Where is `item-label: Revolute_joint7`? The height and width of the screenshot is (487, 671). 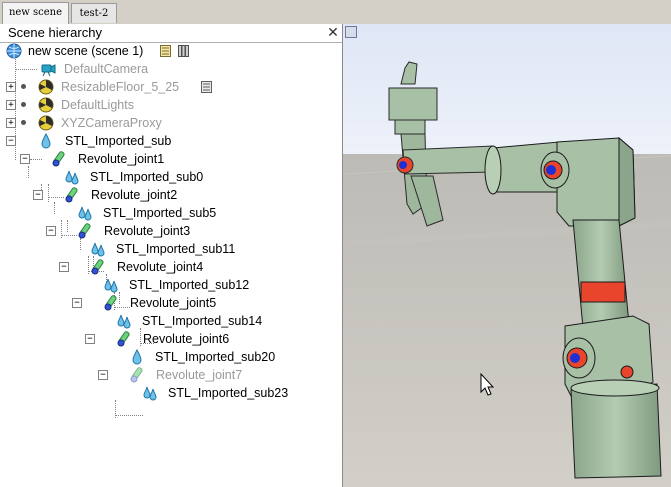
item-label: Revolute_joint7 is located at coordinates (199, 375).